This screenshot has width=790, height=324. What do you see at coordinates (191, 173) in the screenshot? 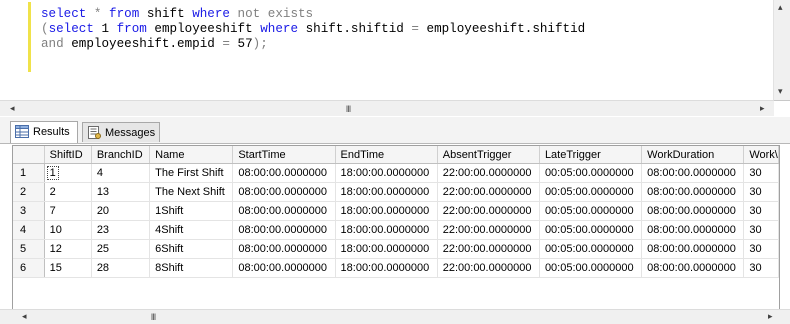
I see `table-cell: The First Shift` at bounding box center [191, 173].